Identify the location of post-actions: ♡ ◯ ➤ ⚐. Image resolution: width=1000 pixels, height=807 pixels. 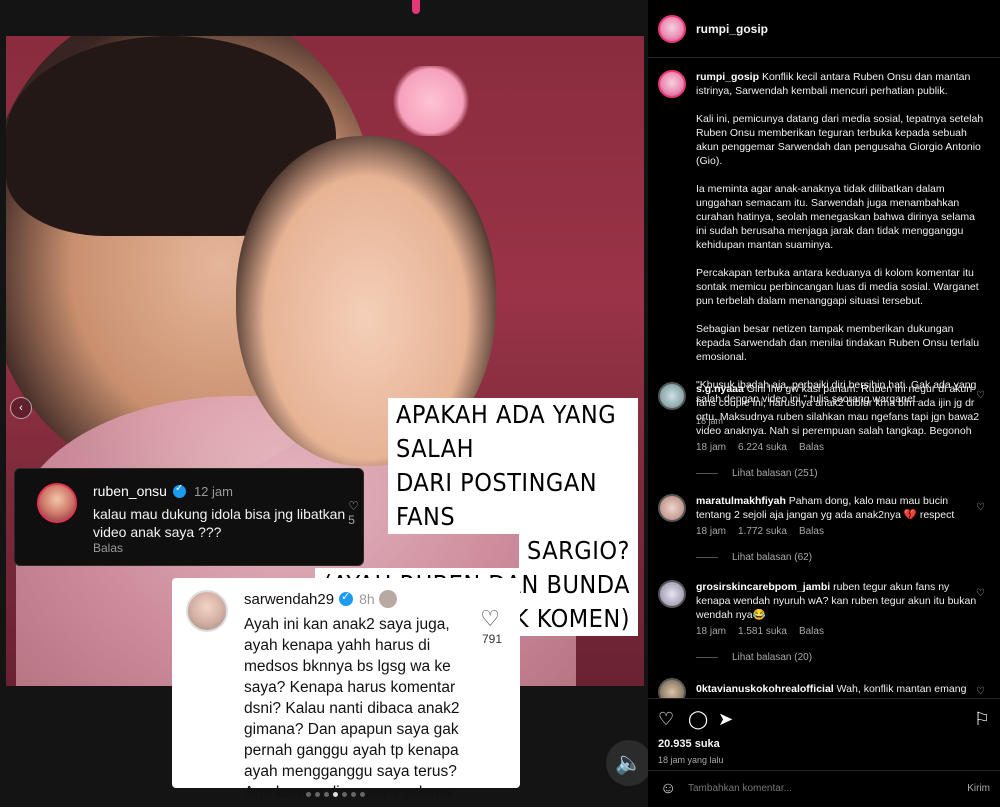
(824, 718).